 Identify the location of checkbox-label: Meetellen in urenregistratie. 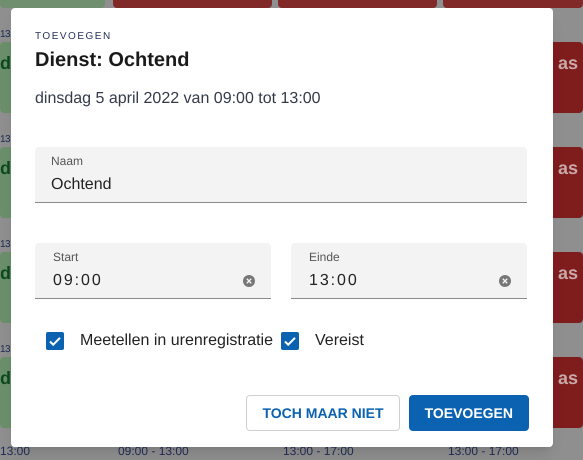
(176, 341).